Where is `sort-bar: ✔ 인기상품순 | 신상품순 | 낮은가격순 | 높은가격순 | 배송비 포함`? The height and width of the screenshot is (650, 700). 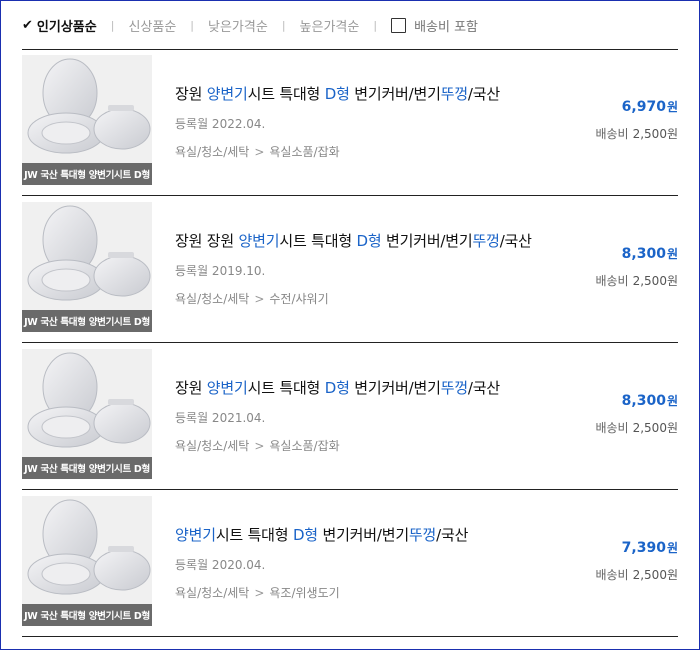
sort-bar: ✔ 인기상품순 | 신상품순 | 낮은가격순 | 높은가격순 | 배송비 포함 is located at coordinates (350, 25).